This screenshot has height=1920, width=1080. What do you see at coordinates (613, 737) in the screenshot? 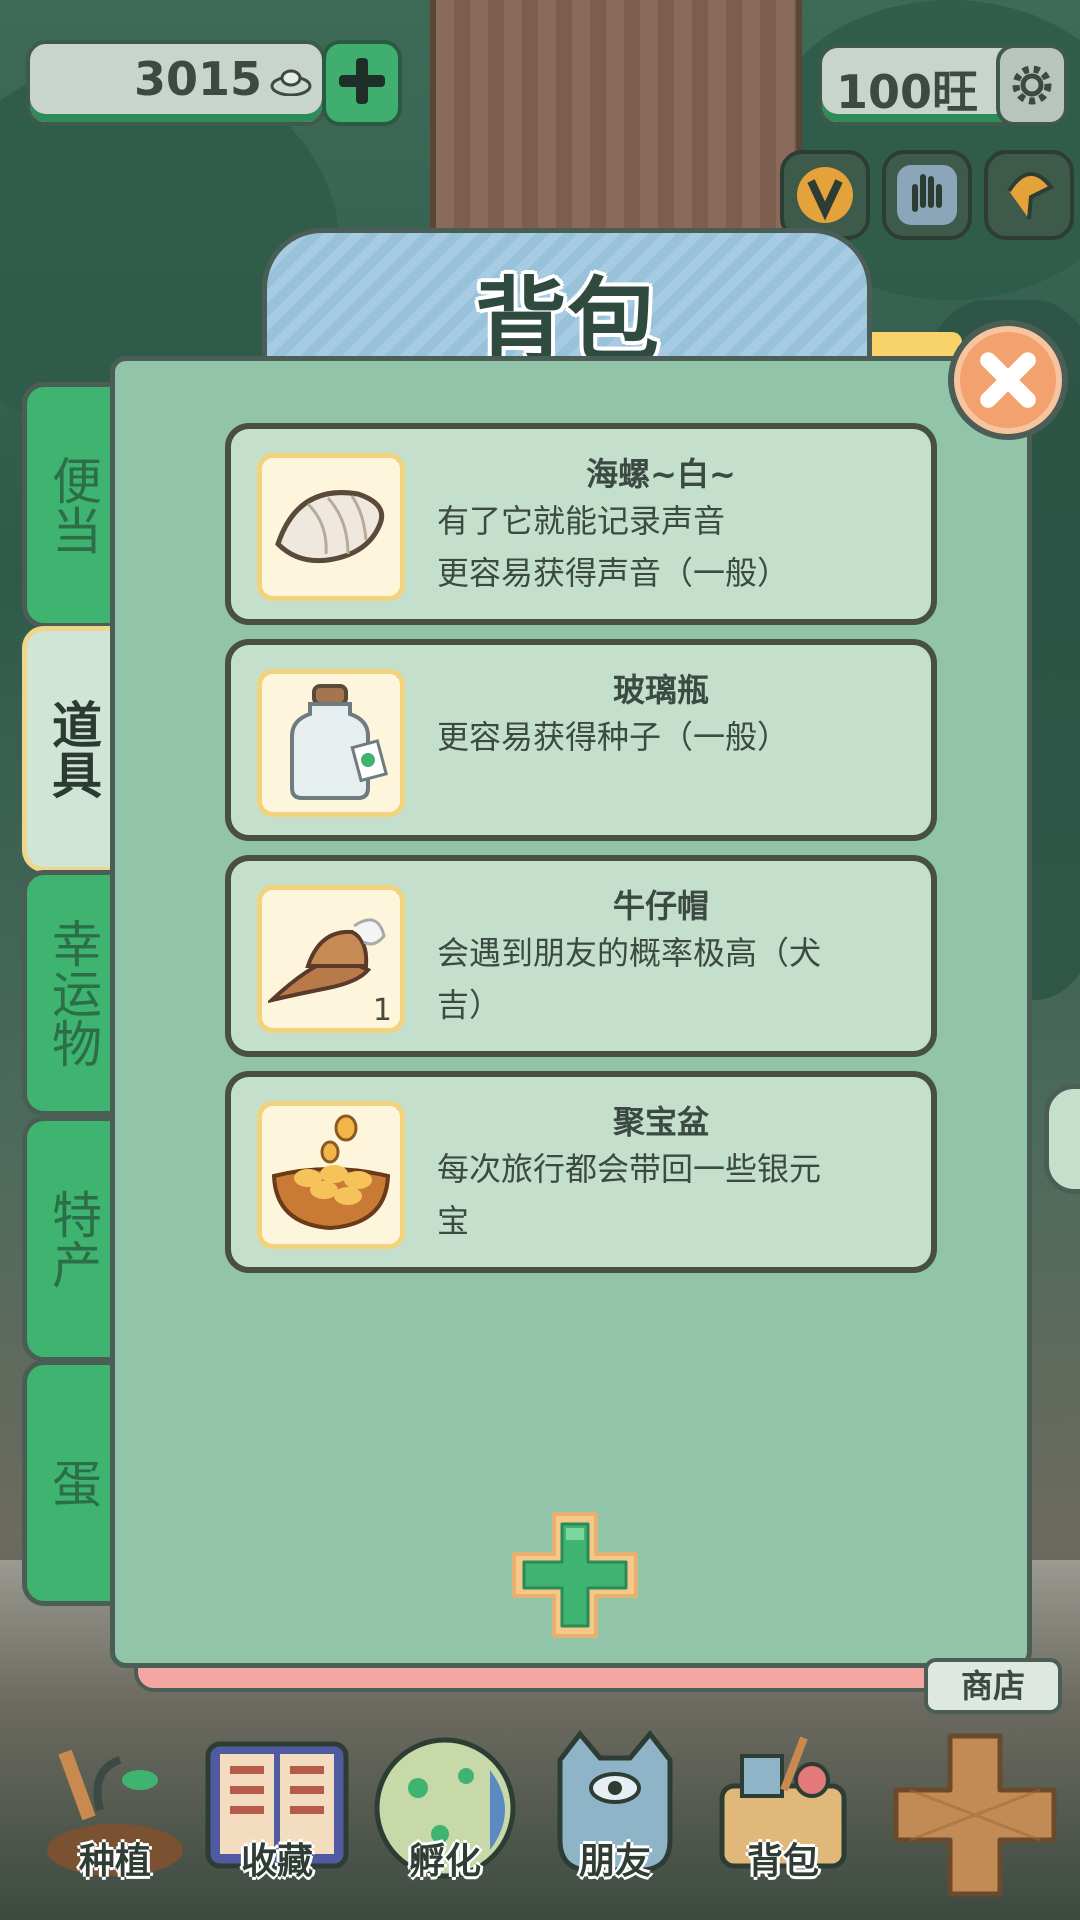
I see `item-desc-line: 更容易获得种子（一般）` at bounding box center [613, 737].